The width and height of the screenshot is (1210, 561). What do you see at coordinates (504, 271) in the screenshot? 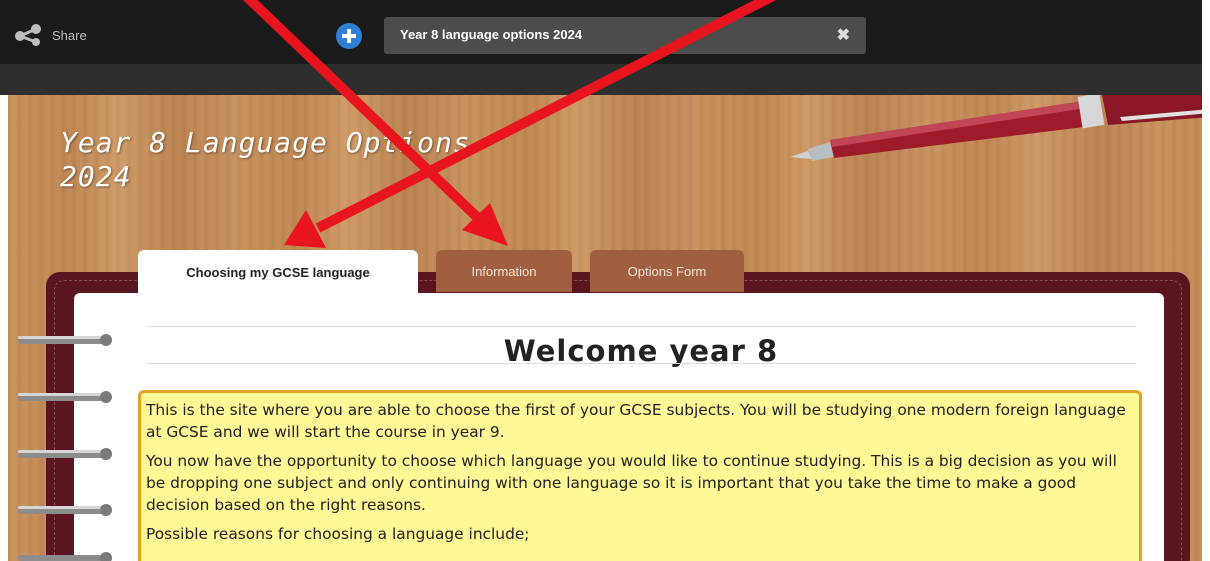
I see `tab-information: Information` at bounding box center [504, 271].